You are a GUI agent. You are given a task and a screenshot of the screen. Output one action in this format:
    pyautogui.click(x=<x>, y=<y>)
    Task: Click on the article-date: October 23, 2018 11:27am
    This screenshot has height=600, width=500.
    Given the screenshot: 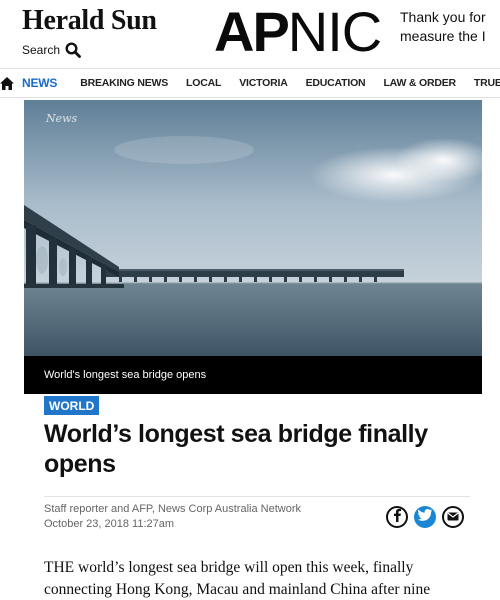 What is the action you would take?
    pyautogui.click(x=109, y=524)
    